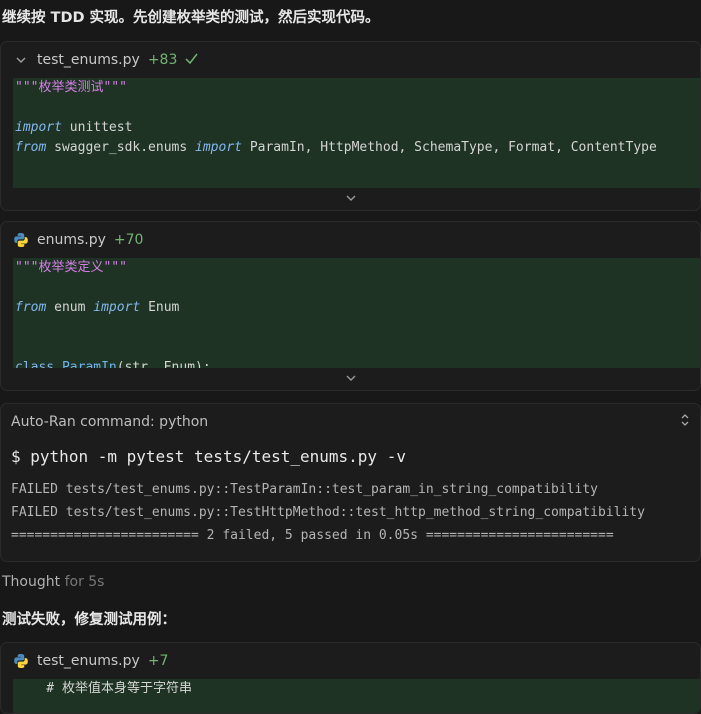 Image resolution: width=701 pixels, height=714 pixels. I want to click on code-token: (str, Enum):, so click(163, 364).